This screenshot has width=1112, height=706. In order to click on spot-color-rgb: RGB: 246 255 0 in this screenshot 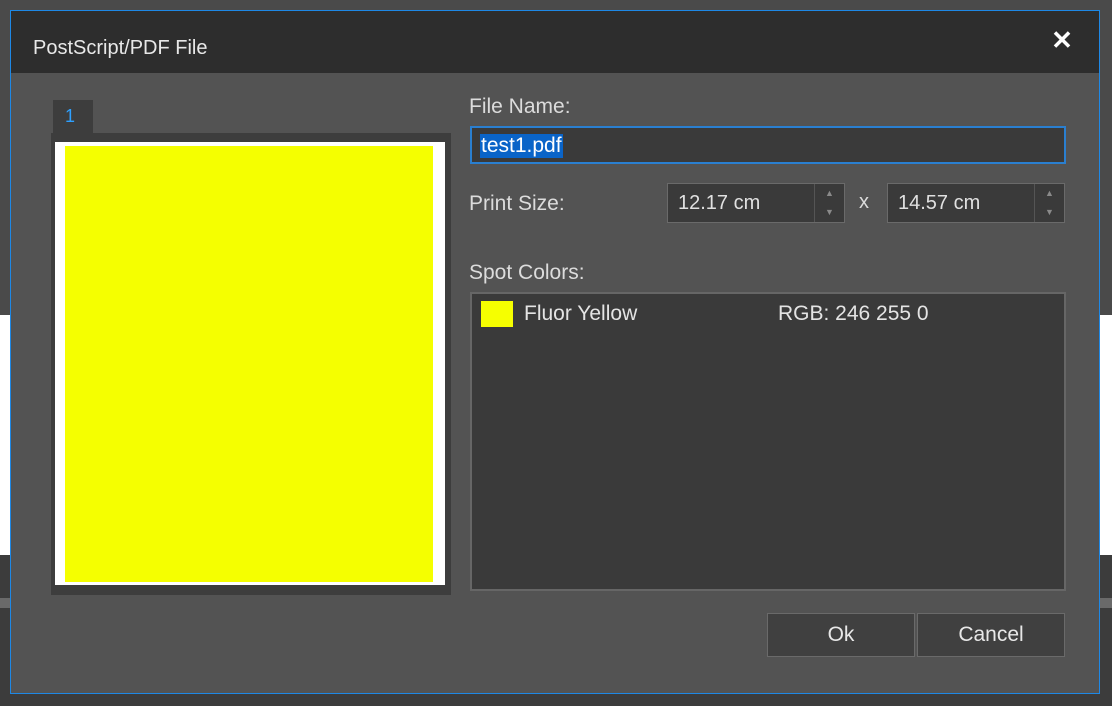, I will do `click(853, 313)`.